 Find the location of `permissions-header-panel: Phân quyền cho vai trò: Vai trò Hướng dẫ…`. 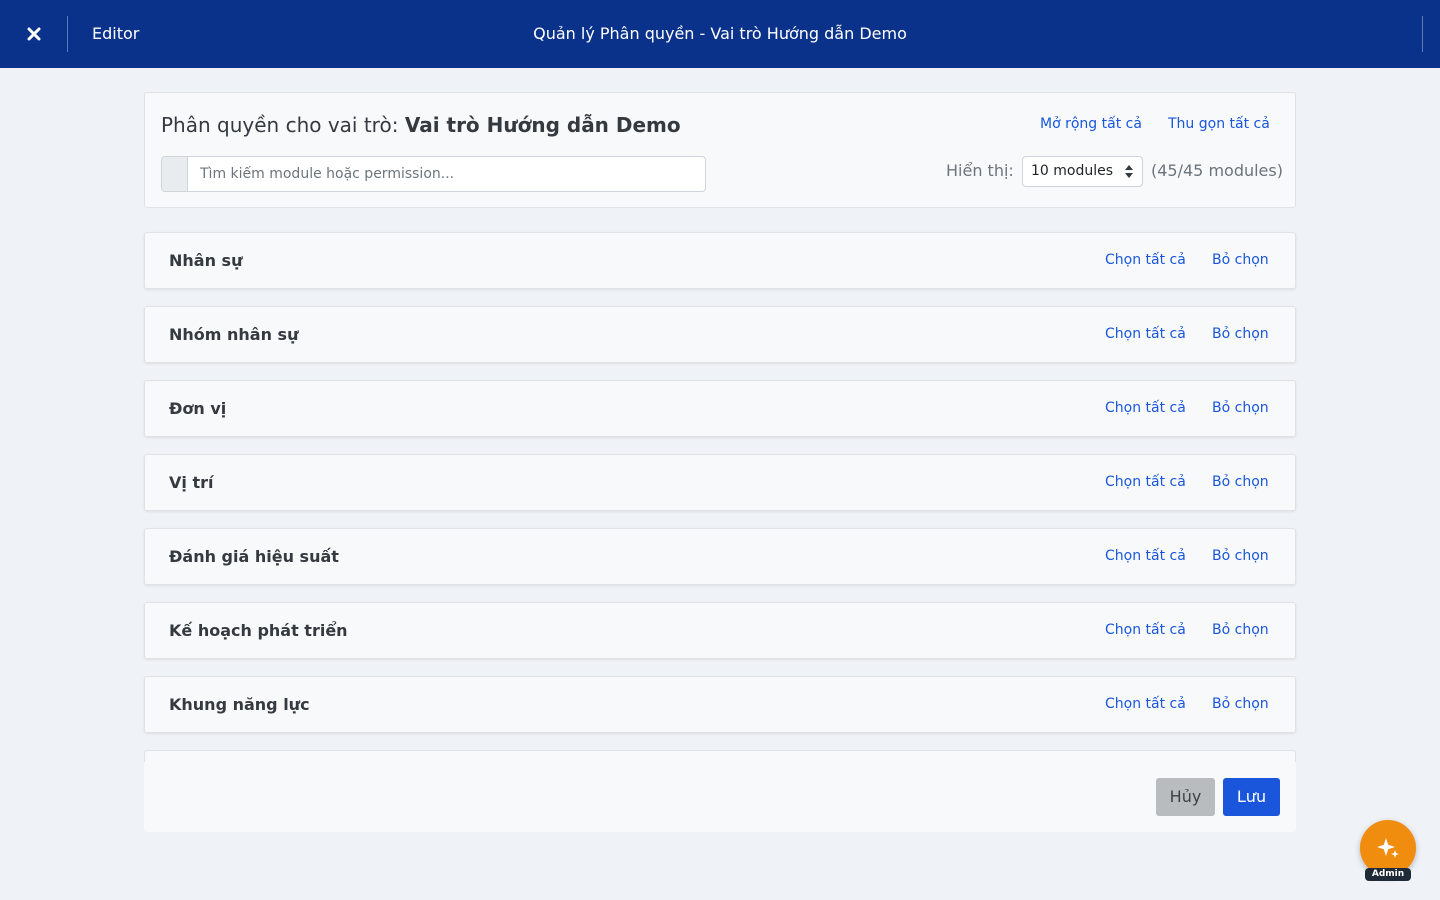

permissions-header-panel: Phân quyền cho vai trò: Vai trò Hướng dẫ… is located at coordinates (720, 150).